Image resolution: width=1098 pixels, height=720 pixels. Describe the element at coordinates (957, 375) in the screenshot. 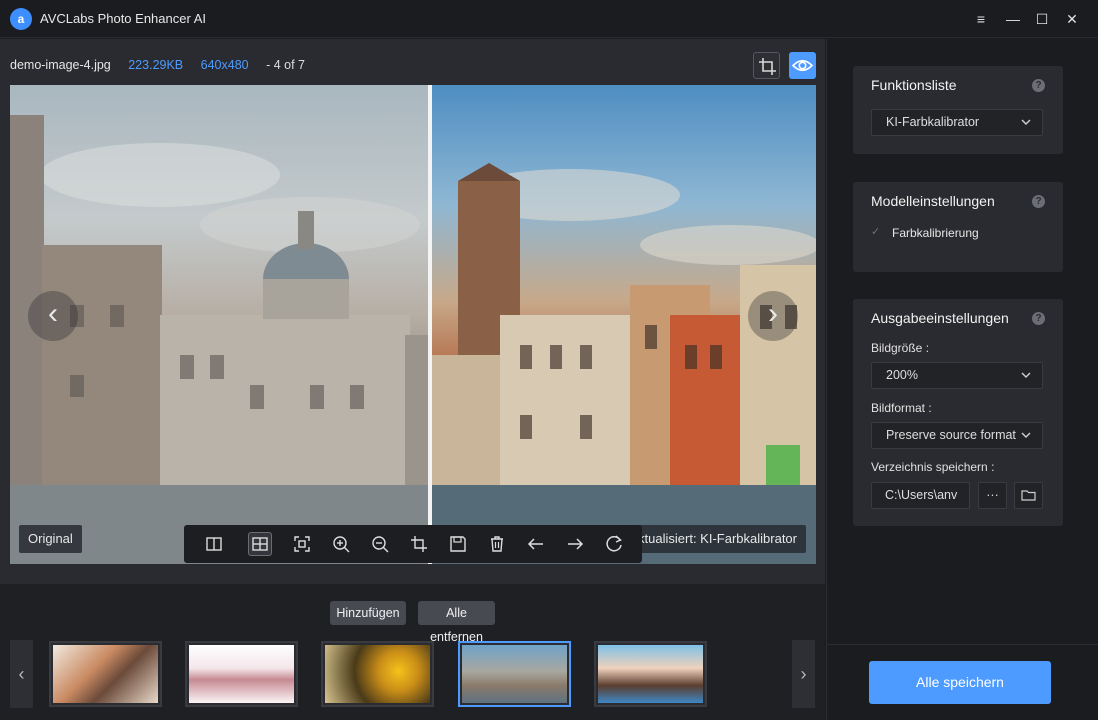

I see `image-size-select: 200%` at that location.